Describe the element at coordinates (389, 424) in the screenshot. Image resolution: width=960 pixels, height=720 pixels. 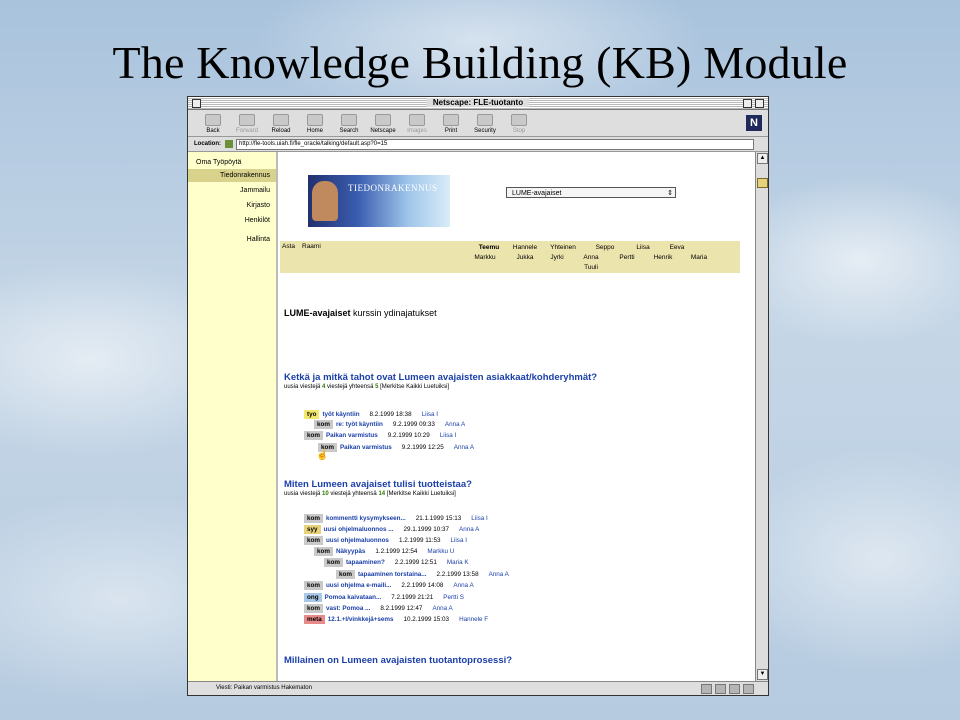
I see `message-row: kom re: työt käyntiin 9.2.1999 09:33 Anna A` at that location.